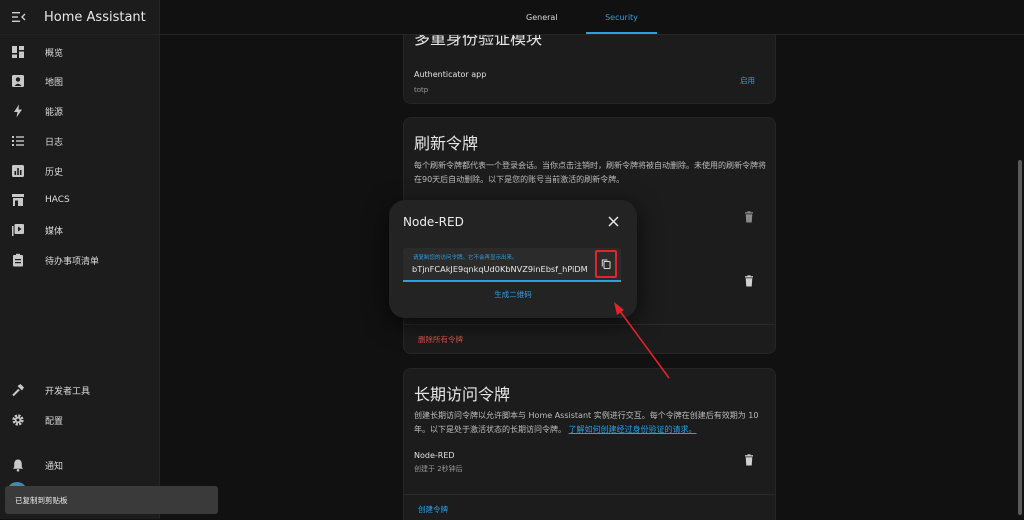 Image resolution: width=1024 pixels, height=520 pixels. I want to click on sidebar-item-todo: 待办事项清单, so click(79, 260).